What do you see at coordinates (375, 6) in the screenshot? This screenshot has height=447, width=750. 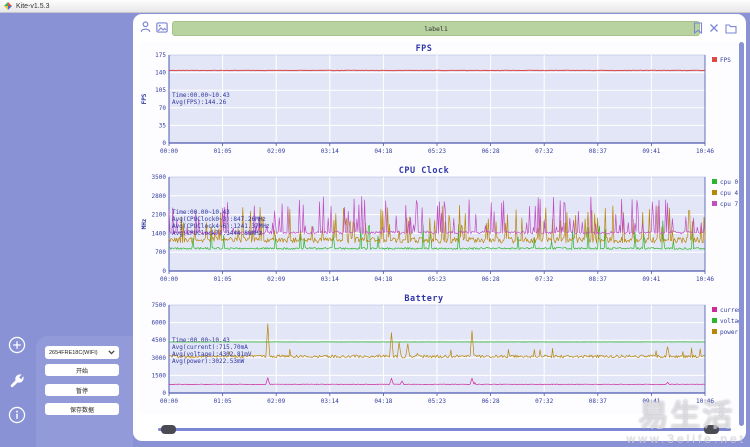 I see `window-titlebar: Kite-v1.5.3` at bounding box center [375, 6].